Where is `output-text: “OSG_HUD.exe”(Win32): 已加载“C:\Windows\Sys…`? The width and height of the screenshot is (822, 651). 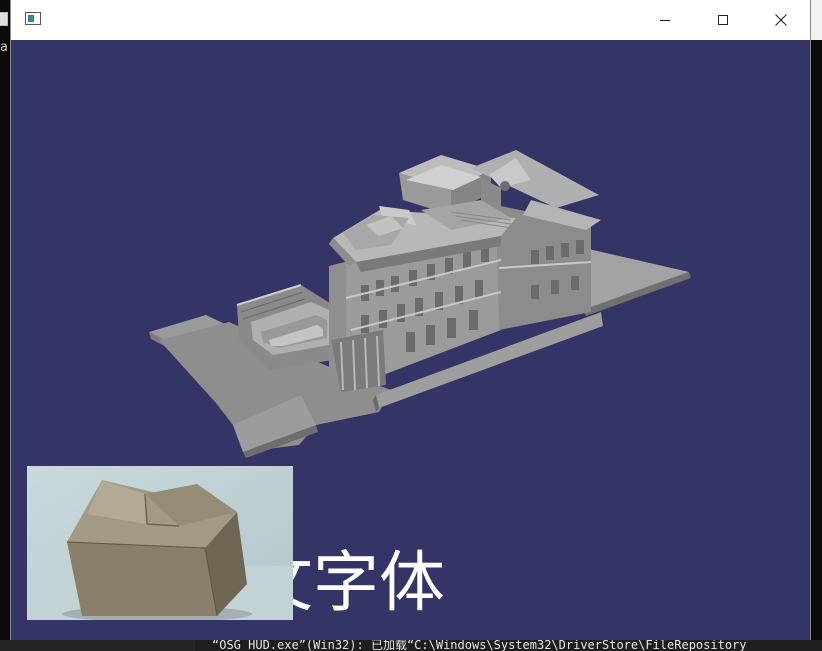 output-text: “OSG_HUD.exe”(Win32): 已加载“C:\Windows\Sys… is located at coordinates (479, 645).